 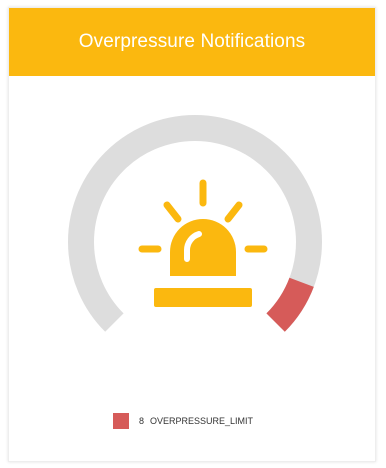 What do you see at coordinates (290, 304) in the screenshot?
I see `gauge-value-segment` at bounding box center [290, 304].